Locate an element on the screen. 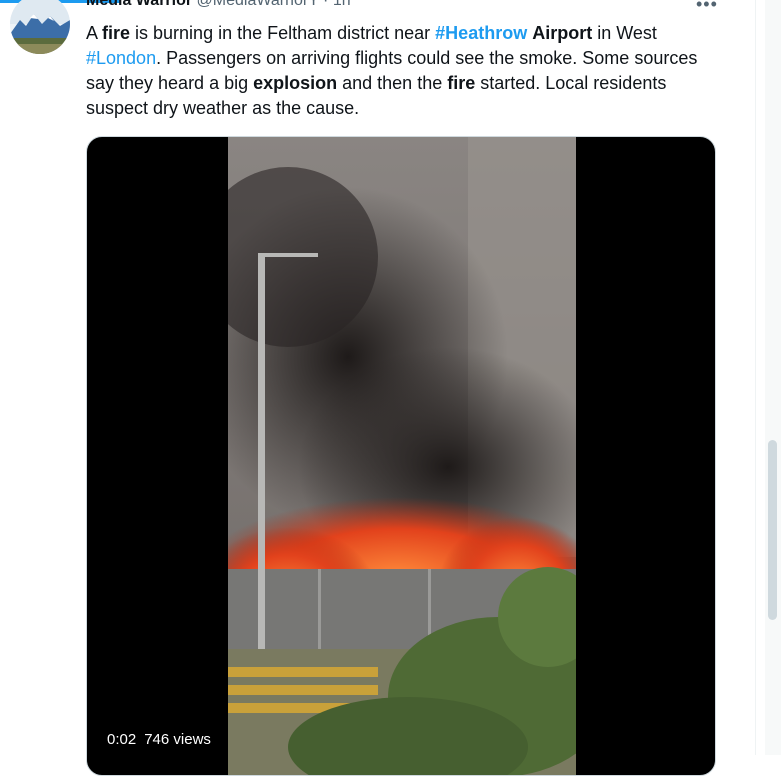 Image resolution: width=781 pixels, height=776 pixels. video-overlay: 0:02 746 views is located at coordinates (159, 739).